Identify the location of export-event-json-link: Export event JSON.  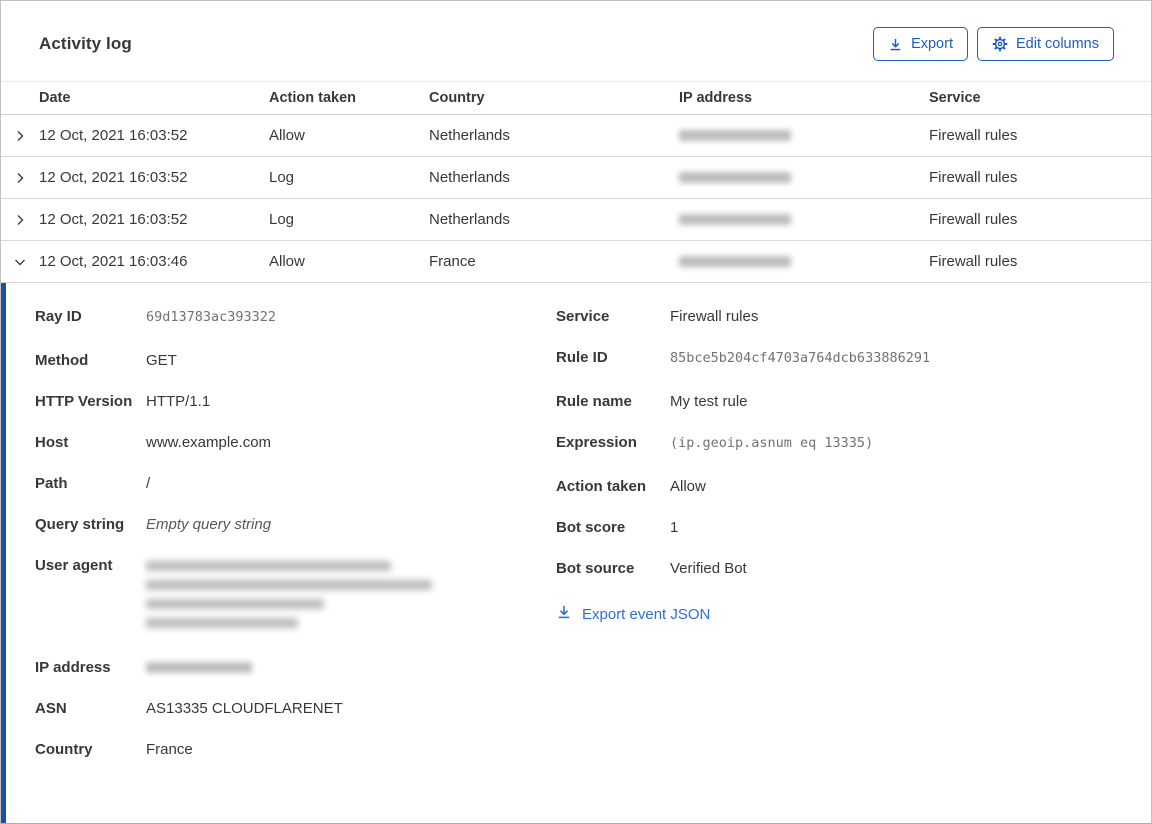
(633, 614).